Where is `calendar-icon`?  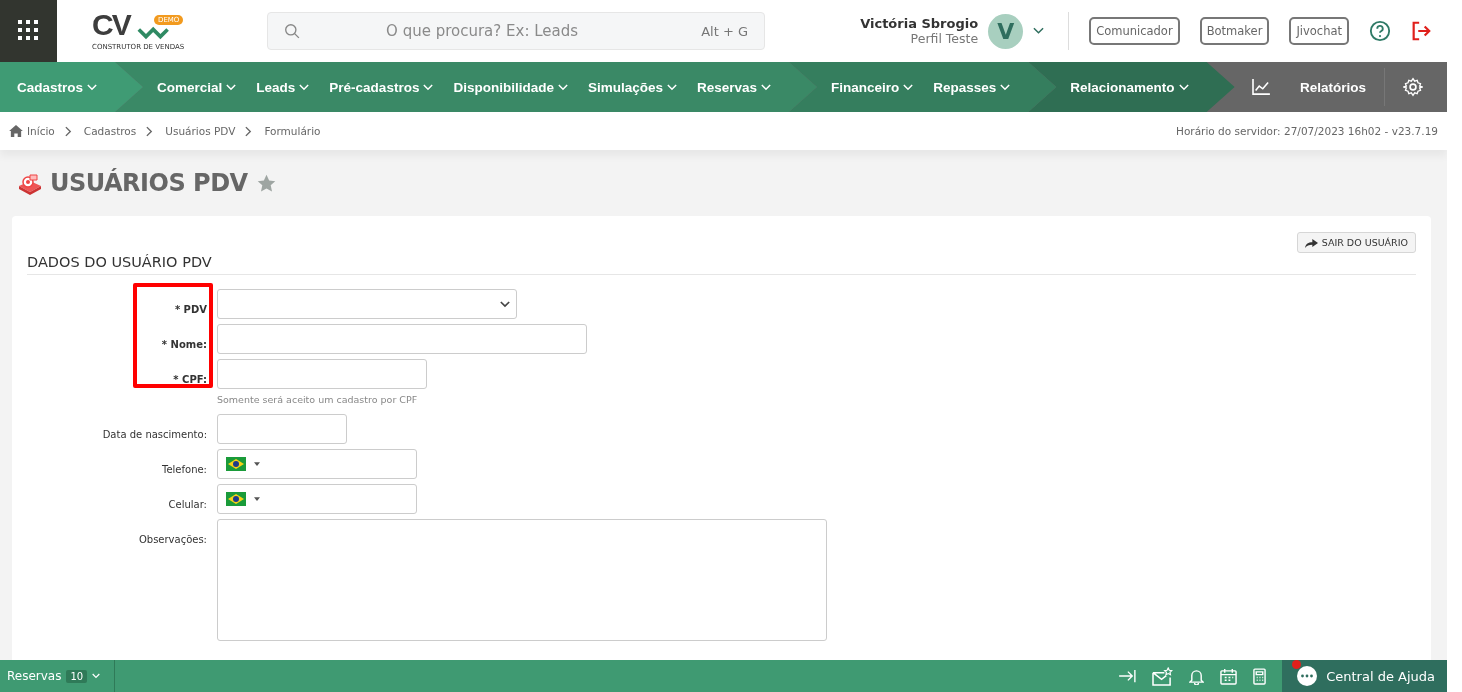 calendar-icon is located at coordinates (1229, 676).